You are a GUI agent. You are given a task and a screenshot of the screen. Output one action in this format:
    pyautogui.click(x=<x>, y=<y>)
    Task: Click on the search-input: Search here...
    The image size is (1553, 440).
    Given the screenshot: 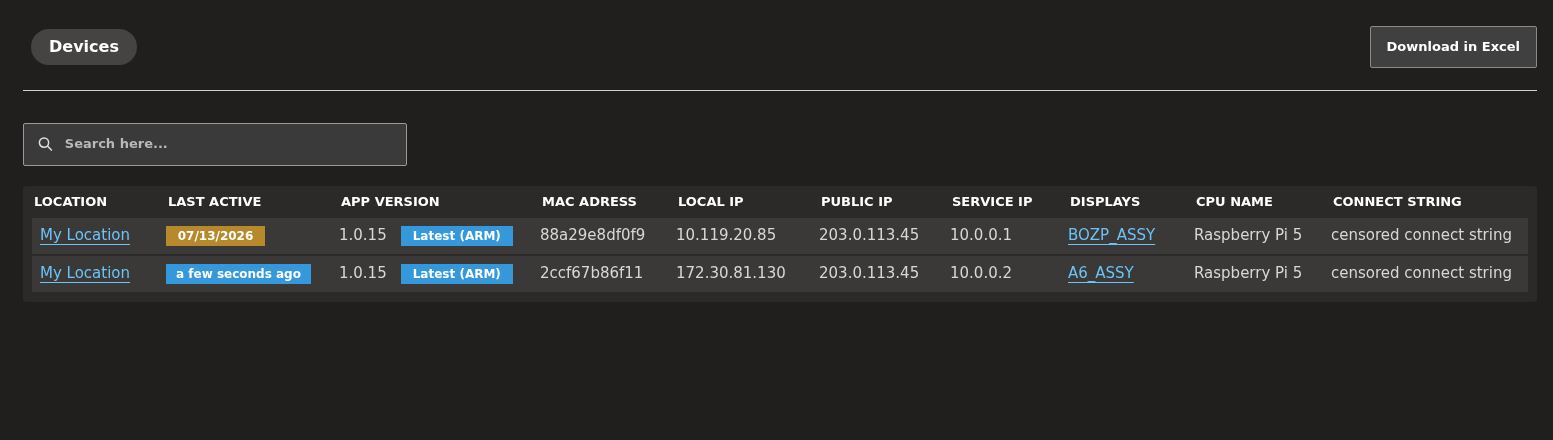 What is the action you would take?
    pyautogui.click(x=228, y=144)
    